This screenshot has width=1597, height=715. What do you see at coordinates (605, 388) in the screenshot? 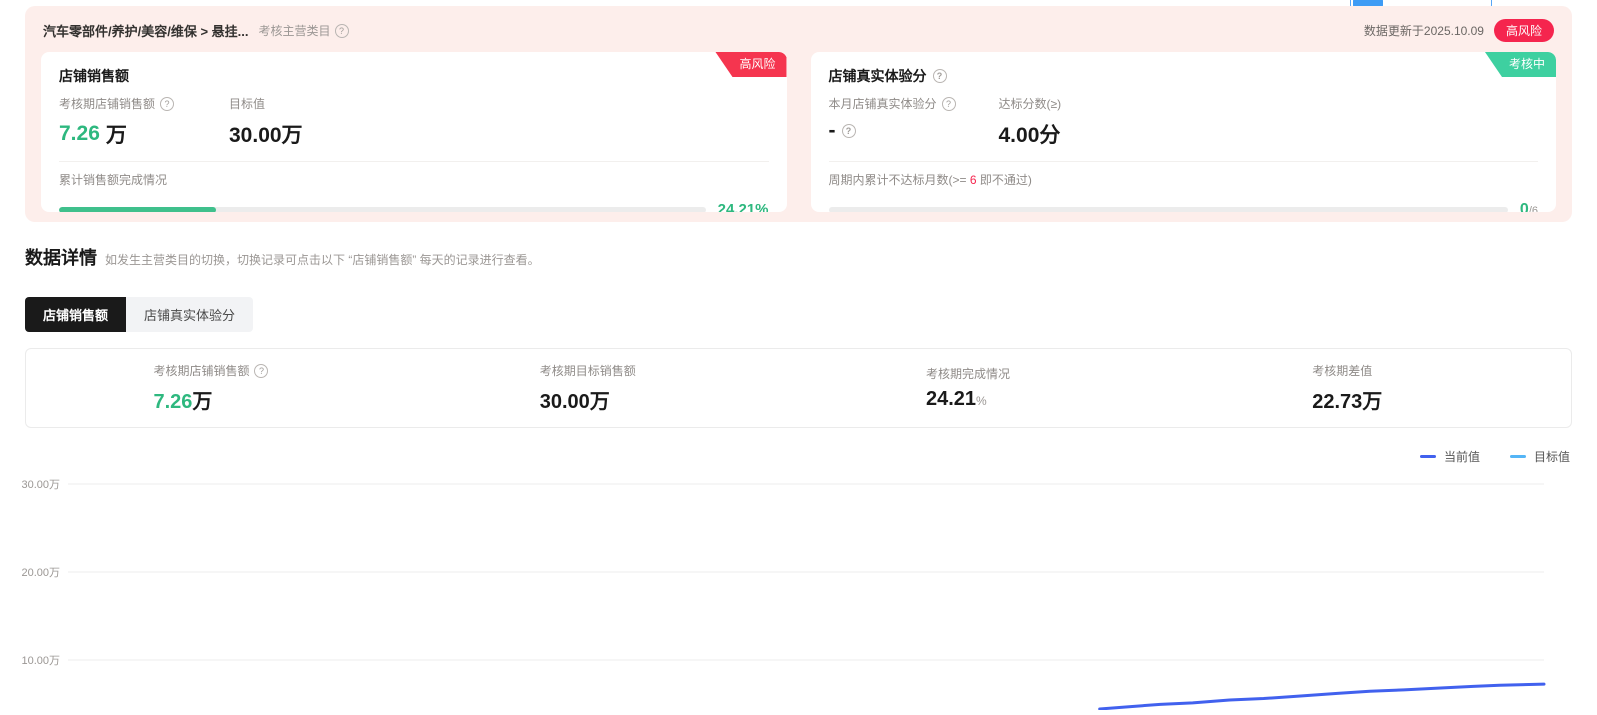
I see `stat-target-sales: 考核期目标销售额 30.00万` at bounding box center [605, 388].